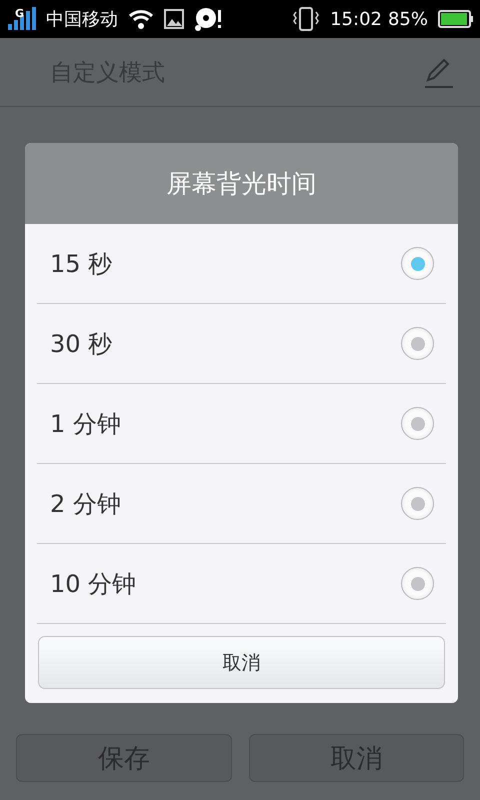 Image resolution: width=480 pixels, height=800 pixels. I want to click on option-label: 15 秒, so click(81, 264).